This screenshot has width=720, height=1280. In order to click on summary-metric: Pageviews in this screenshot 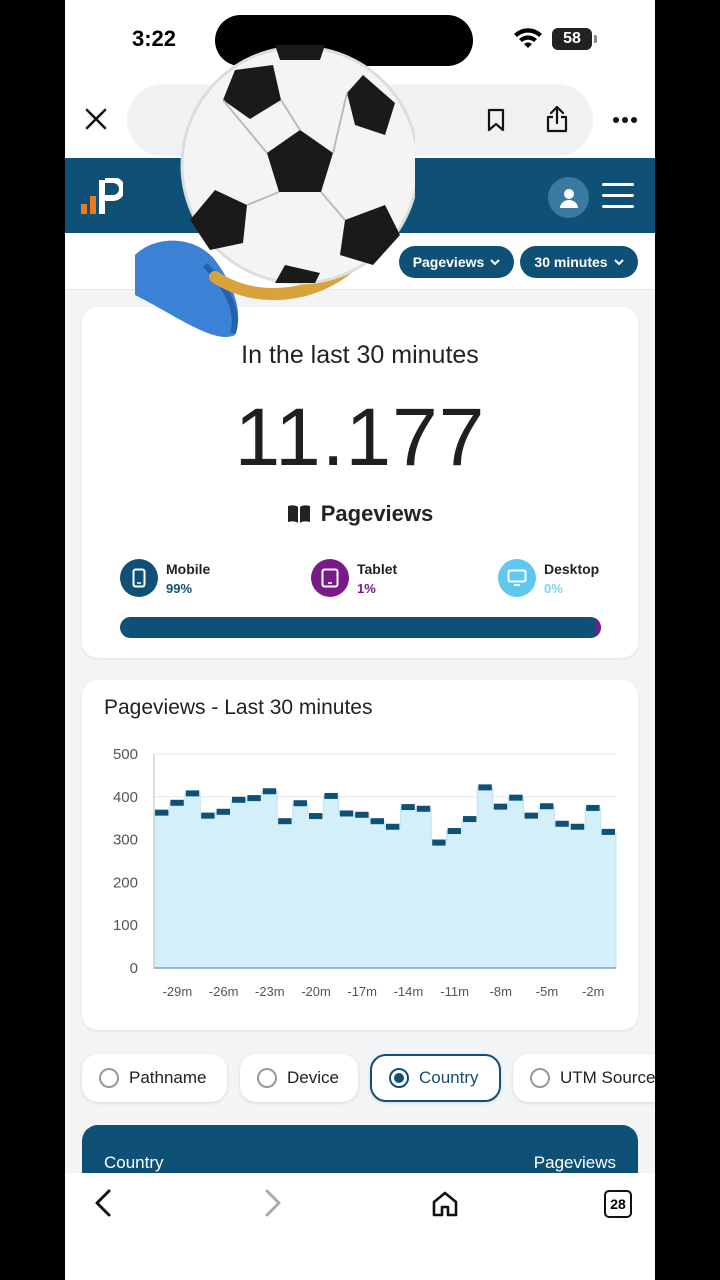, I will do `click(360, 514)`.